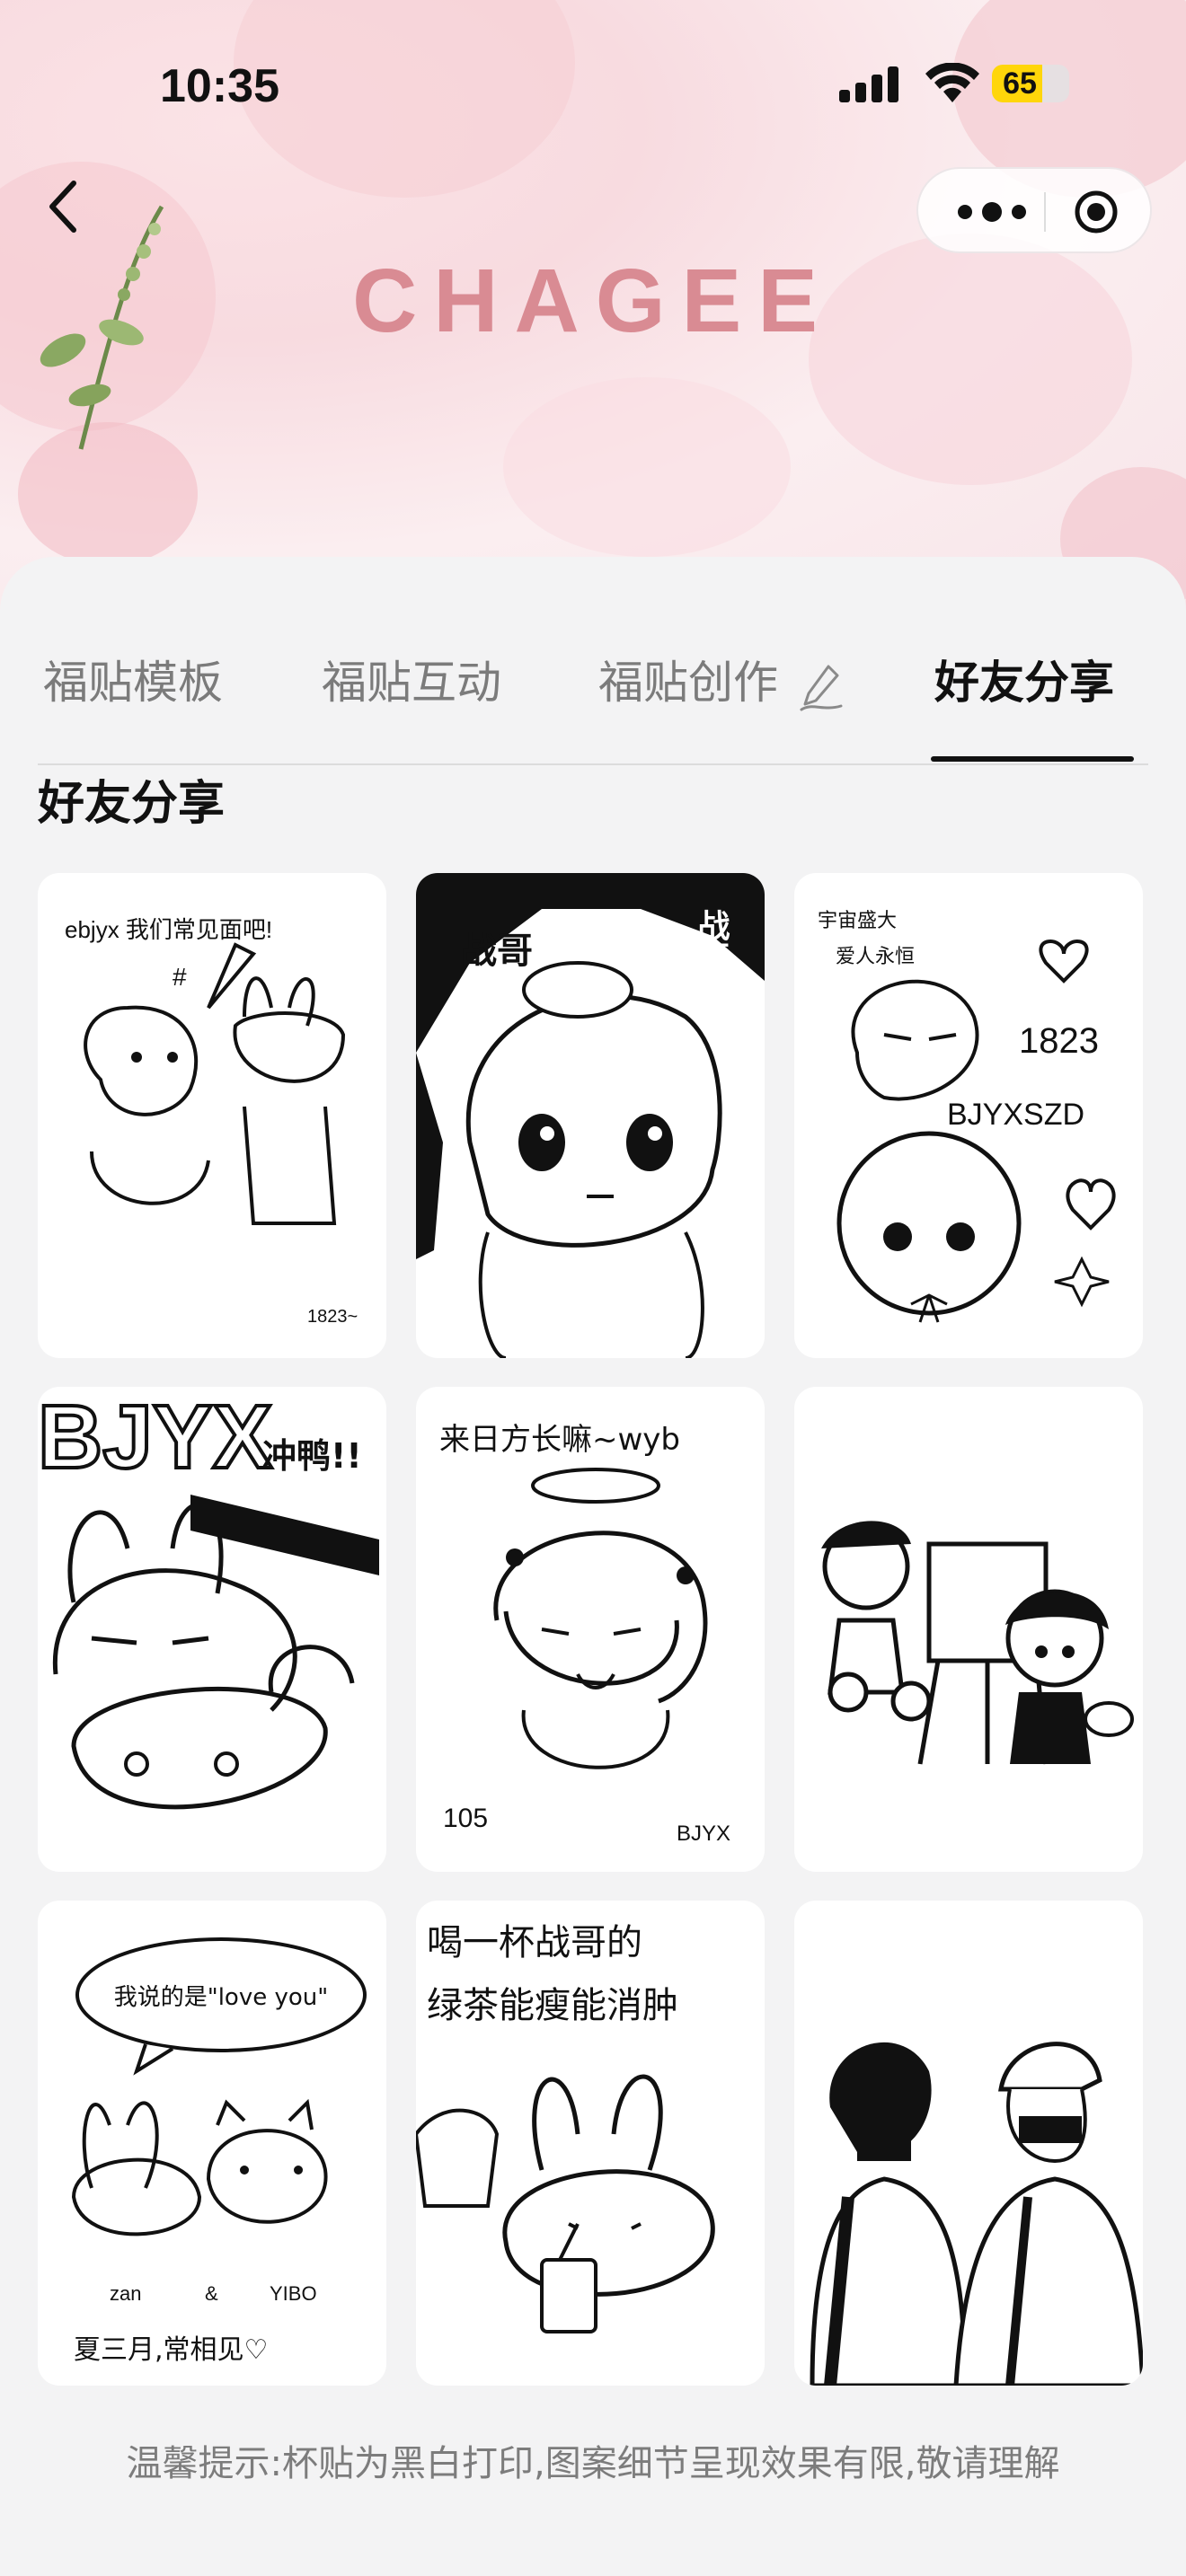 This screenshot has width=1186, height=2576. I want to click on sticker-3-code: BJYXSZD, so click(1015, 1115).